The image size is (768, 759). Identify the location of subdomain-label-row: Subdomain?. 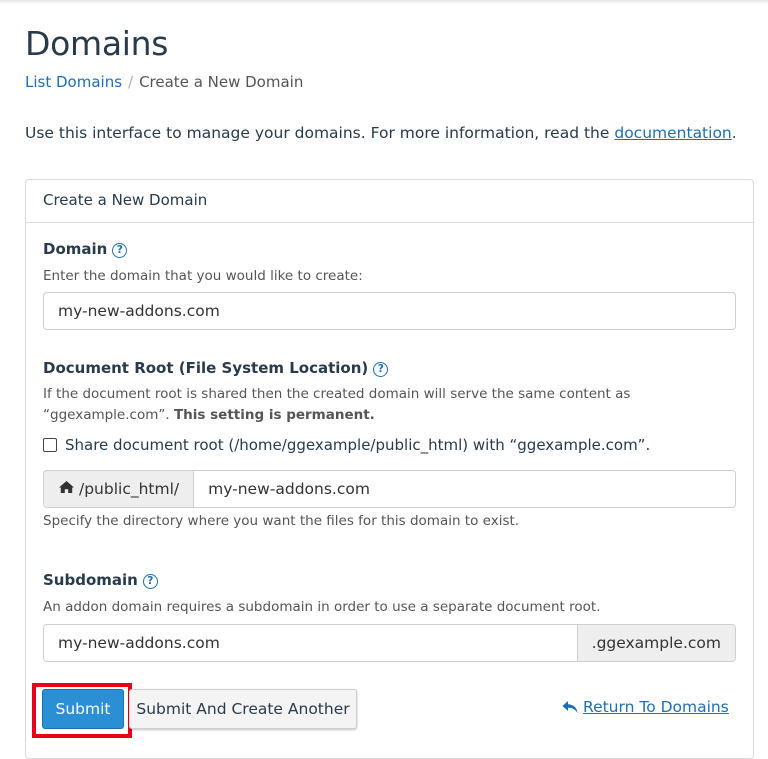
(100, 580).